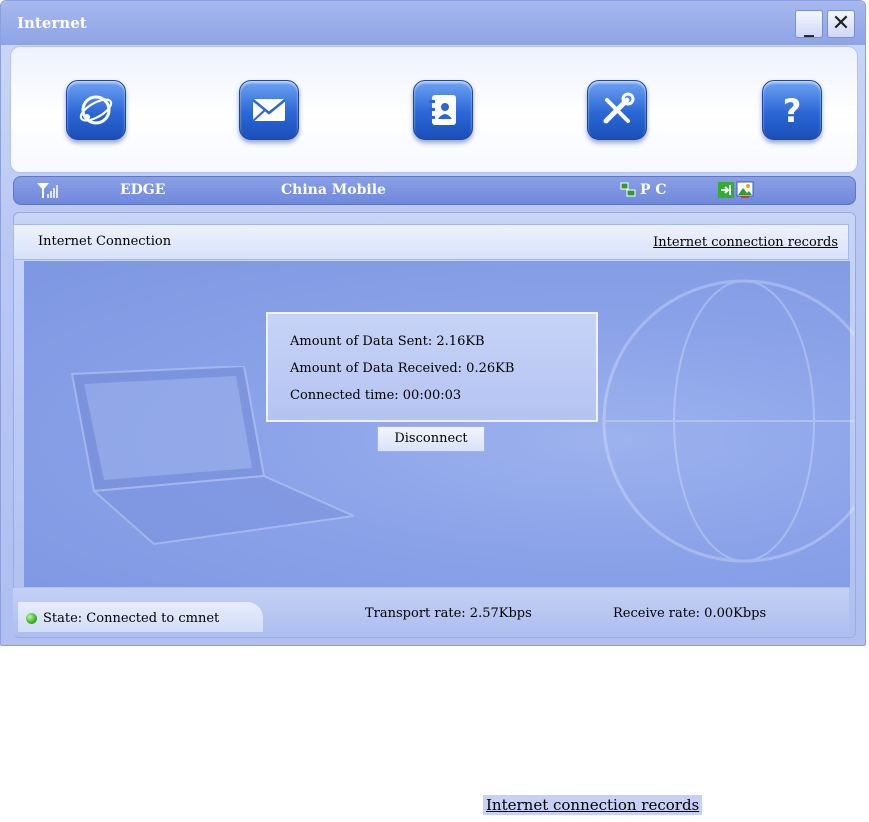 This screenshot has width=869, height=822. I want to click on connection-records-link: Internet connection records, so click(745, 242).